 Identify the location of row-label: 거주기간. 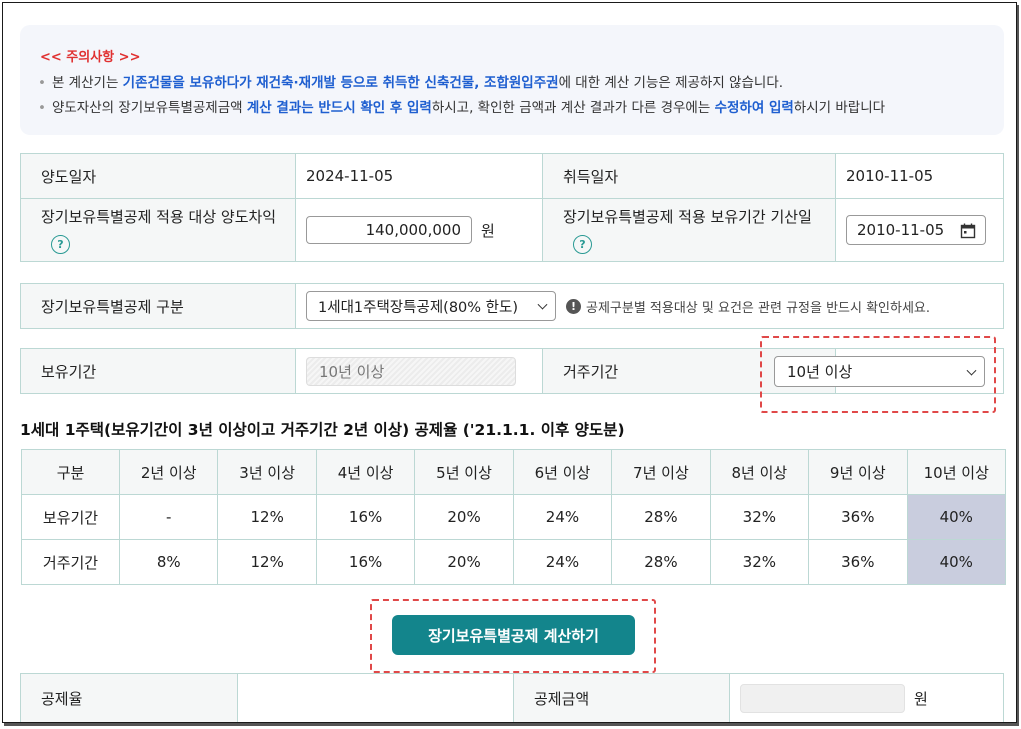
(70, 562).